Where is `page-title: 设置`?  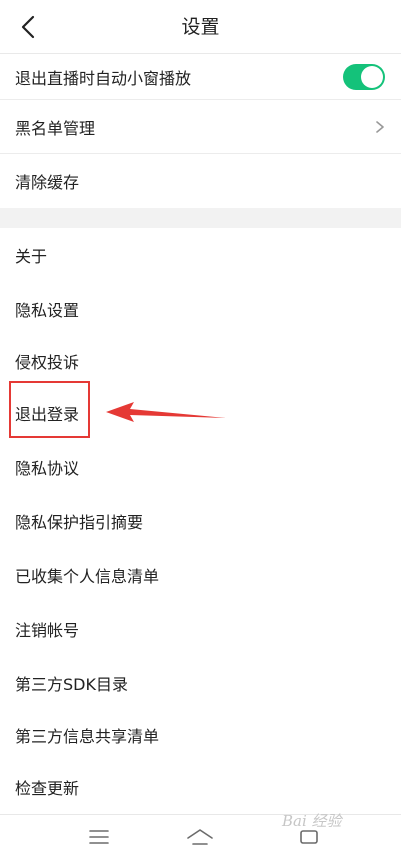
page-title: 设置 is located at coordinates (200, 27).